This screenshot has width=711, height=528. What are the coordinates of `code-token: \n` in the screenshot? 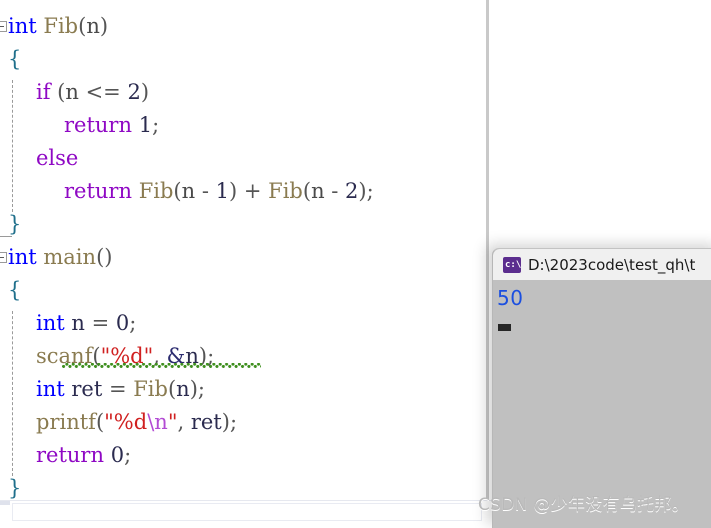 It's located at (157, 422).